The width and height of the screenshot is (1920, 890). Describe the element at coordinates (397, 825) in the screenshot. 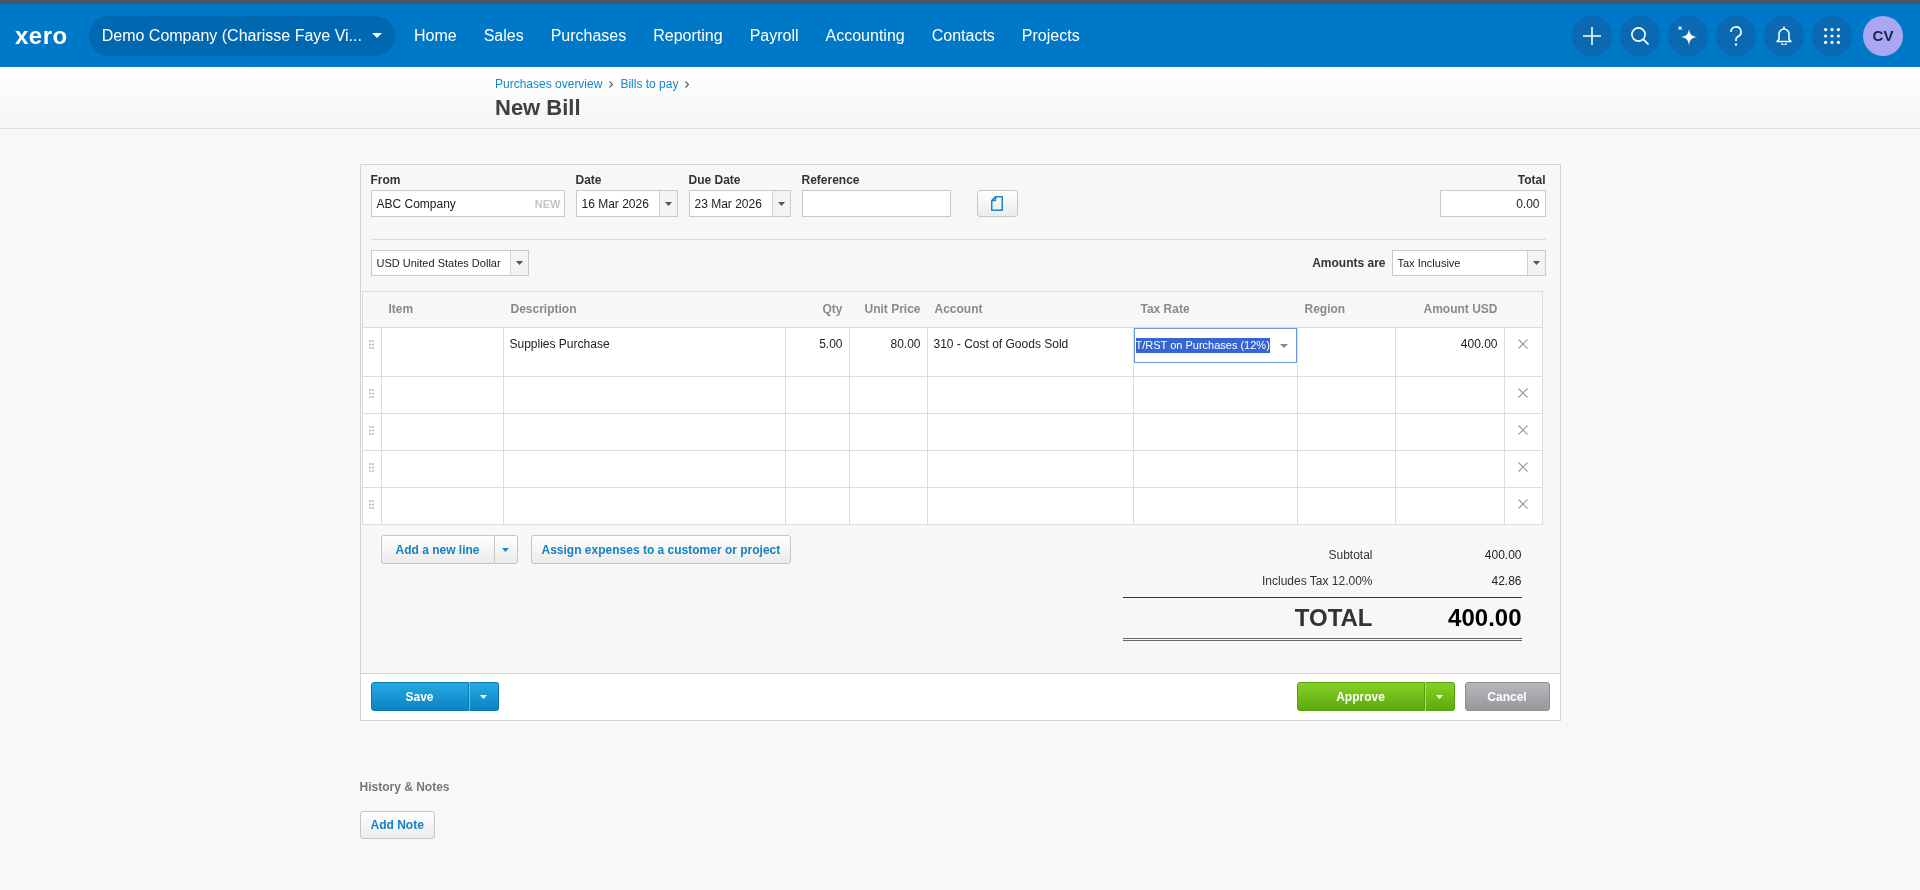

I see `add-note-button: Add Note` at that location.